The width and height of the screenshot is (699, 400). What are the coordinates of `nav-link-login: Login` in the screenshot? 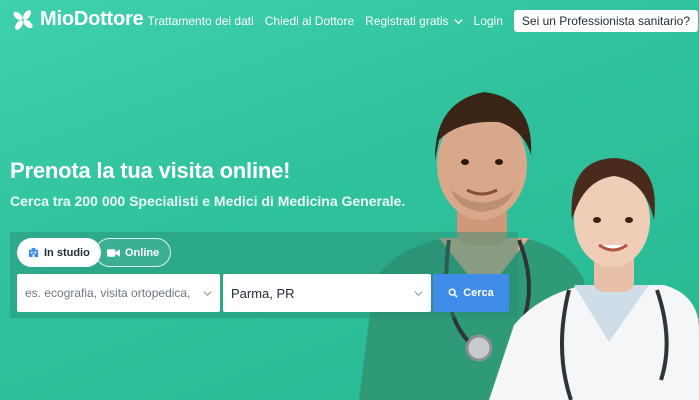 It's located at (488, 21).